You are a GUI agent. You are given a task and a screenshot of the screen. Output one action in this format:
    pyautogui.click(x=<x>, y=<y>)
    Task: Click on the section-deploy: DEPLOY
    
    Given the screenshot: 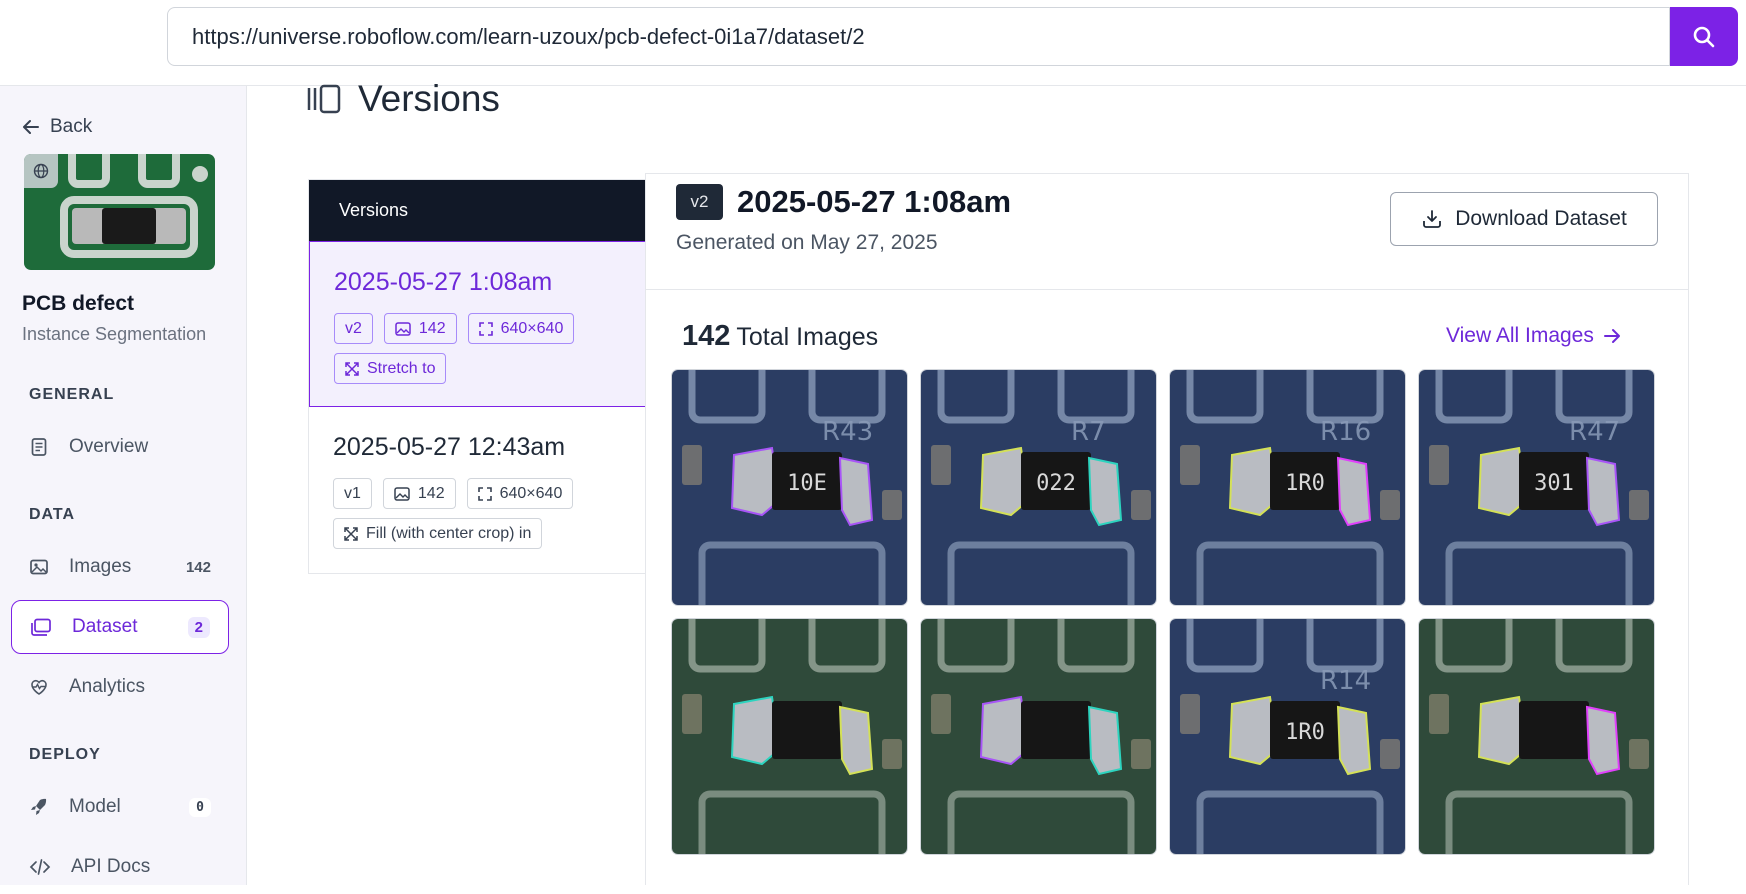 What is the action you would take?
    pyautogui.click(x=65, y=754)
    